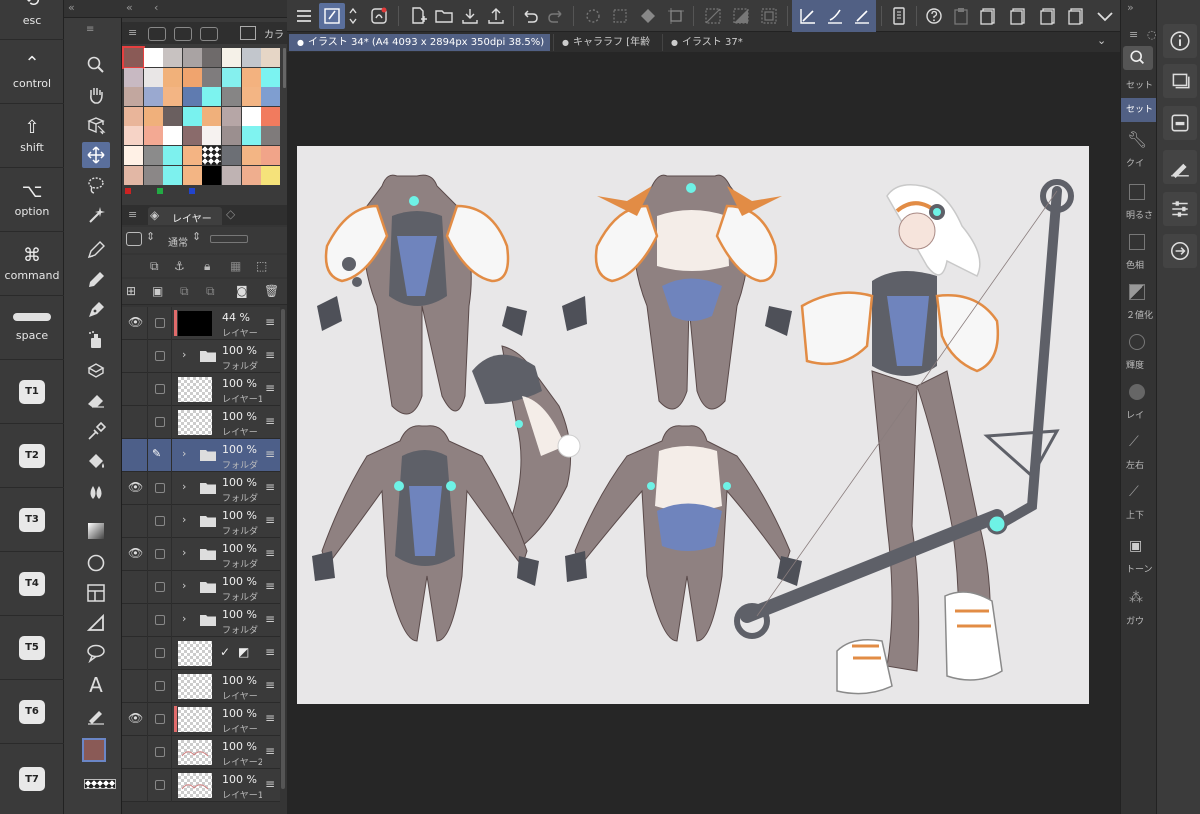 Image resolution: width=1200 pixels, height=814 pixels. What do you see at coordinates (271, 291) in the screenshot?
I see `delete-layer-icon: 🗑︎` at bounding box center [271, 291].